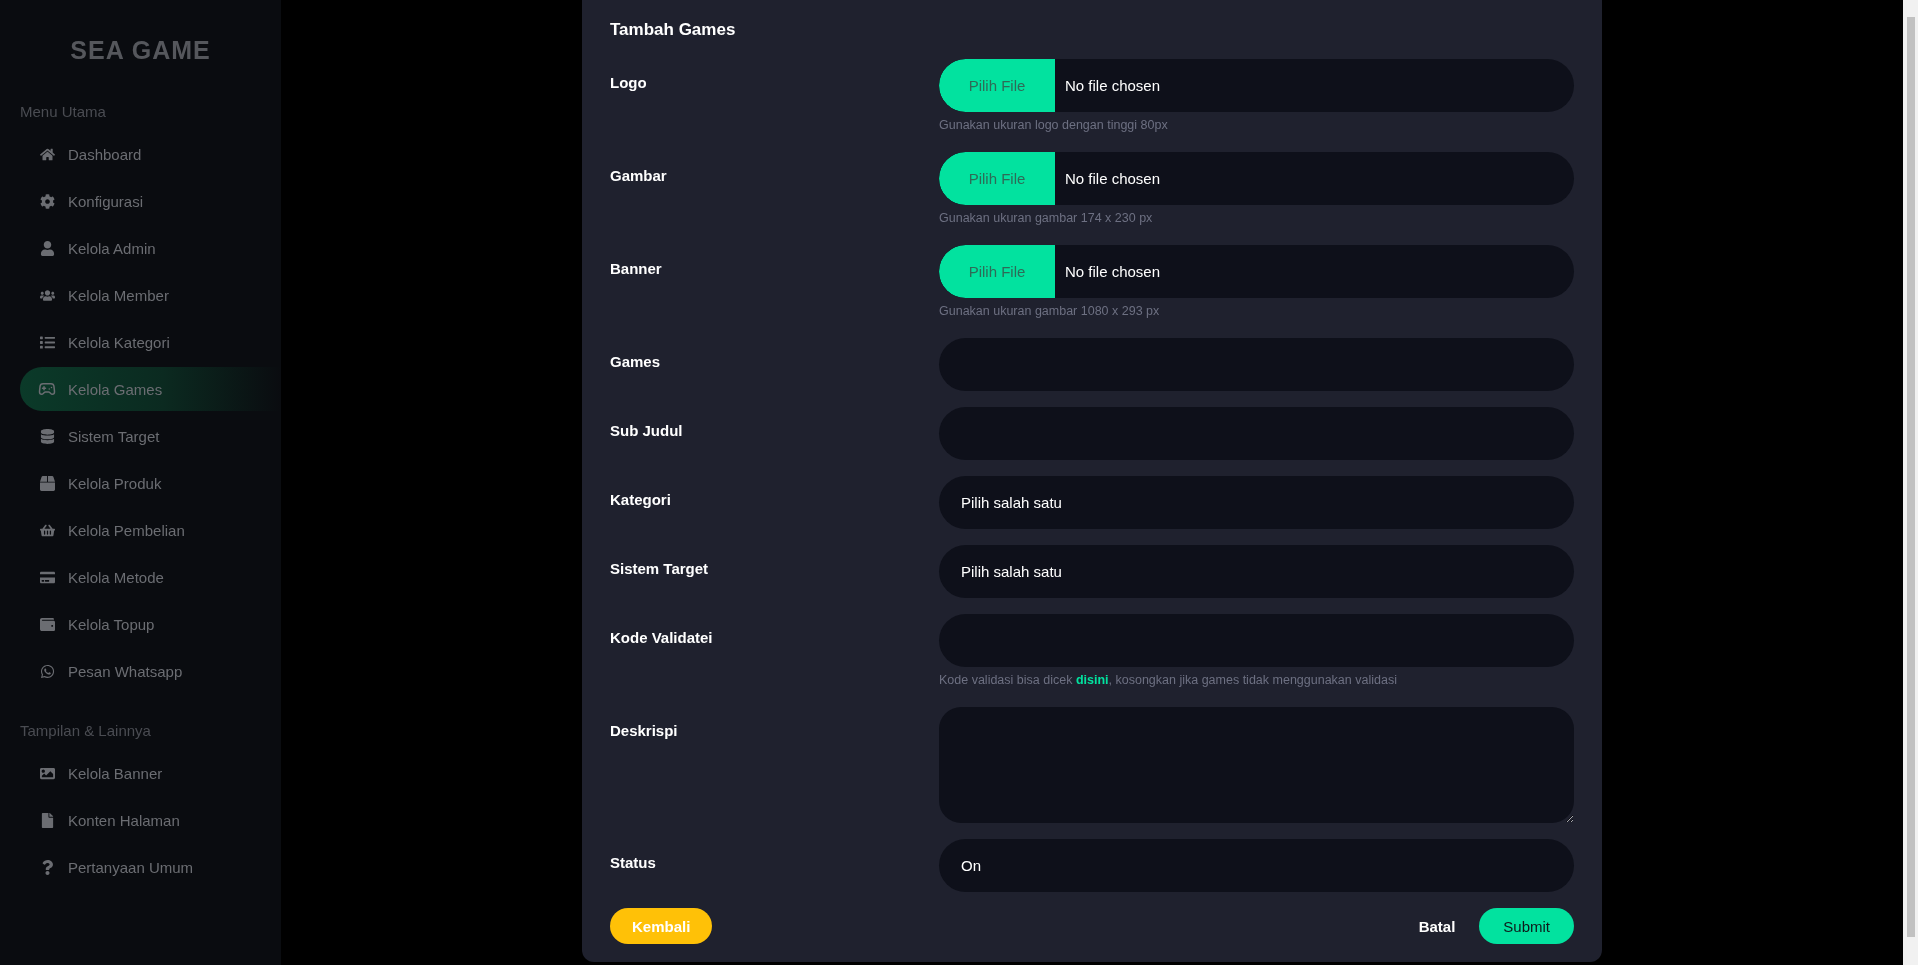 This screenshot has width=1918, height=965. What do you see at coordinates (86, 730) in the screenshot?
I see `section-title: Tampilan & Lainnya` at bounding box center [86, 730].